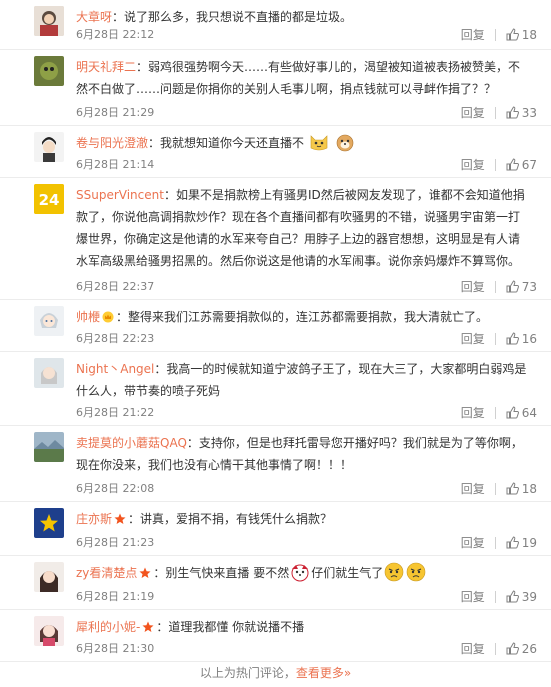 Image resolution: width=551 pixels, height=687 pixels. Describe the element at coordinates (319, 143) in the screenshot. I see `cat-face-emoji-icon` at that location.